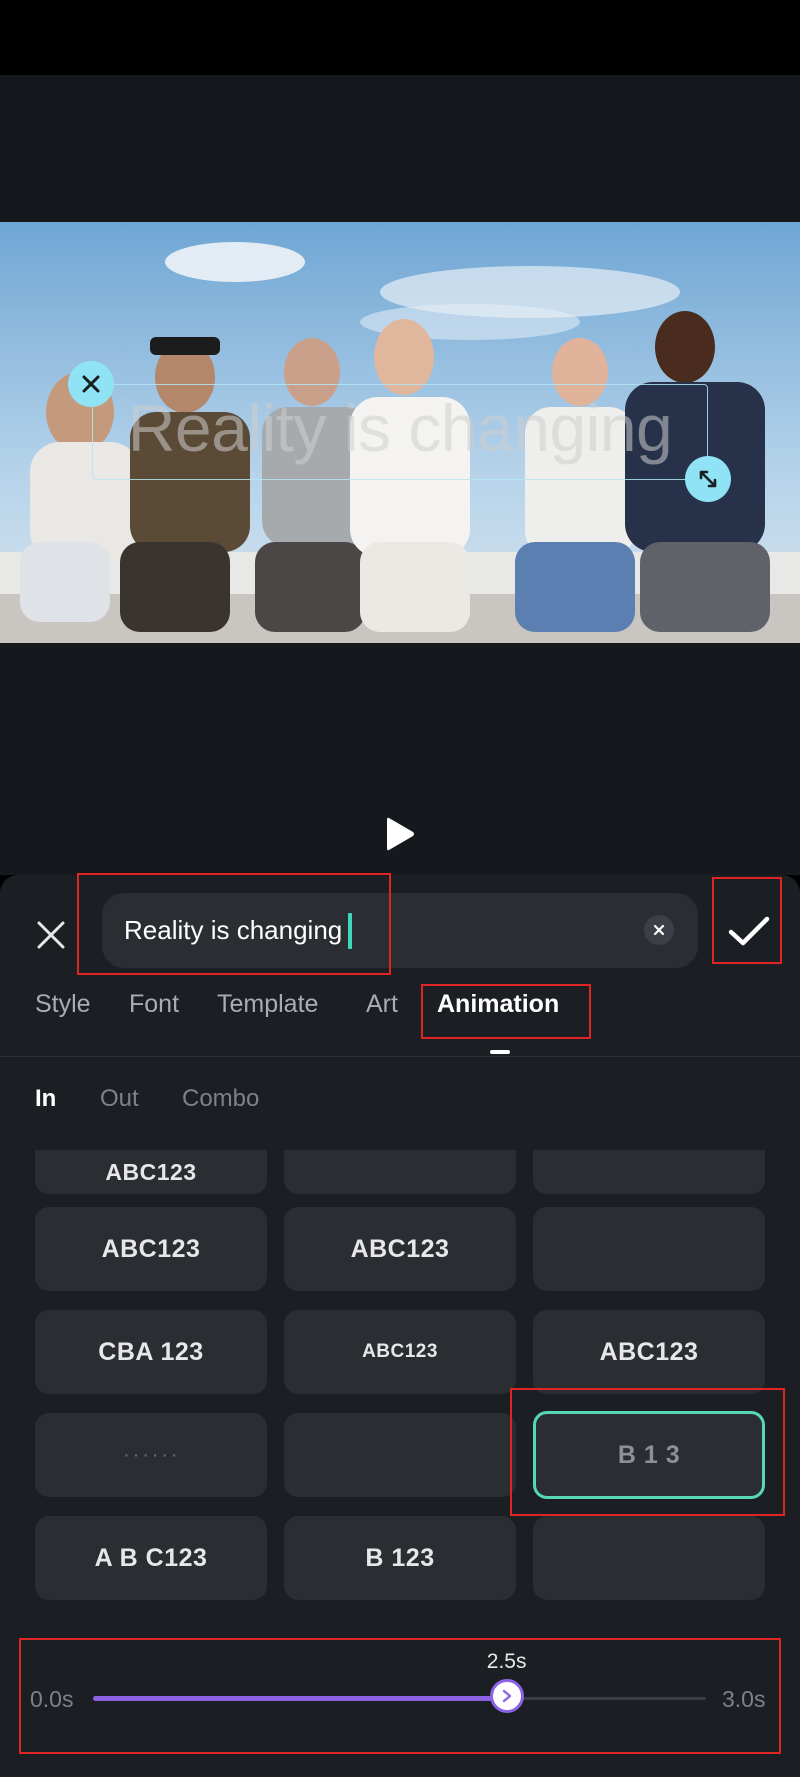  I want to click on resize-text-handle, so click(708, 479).